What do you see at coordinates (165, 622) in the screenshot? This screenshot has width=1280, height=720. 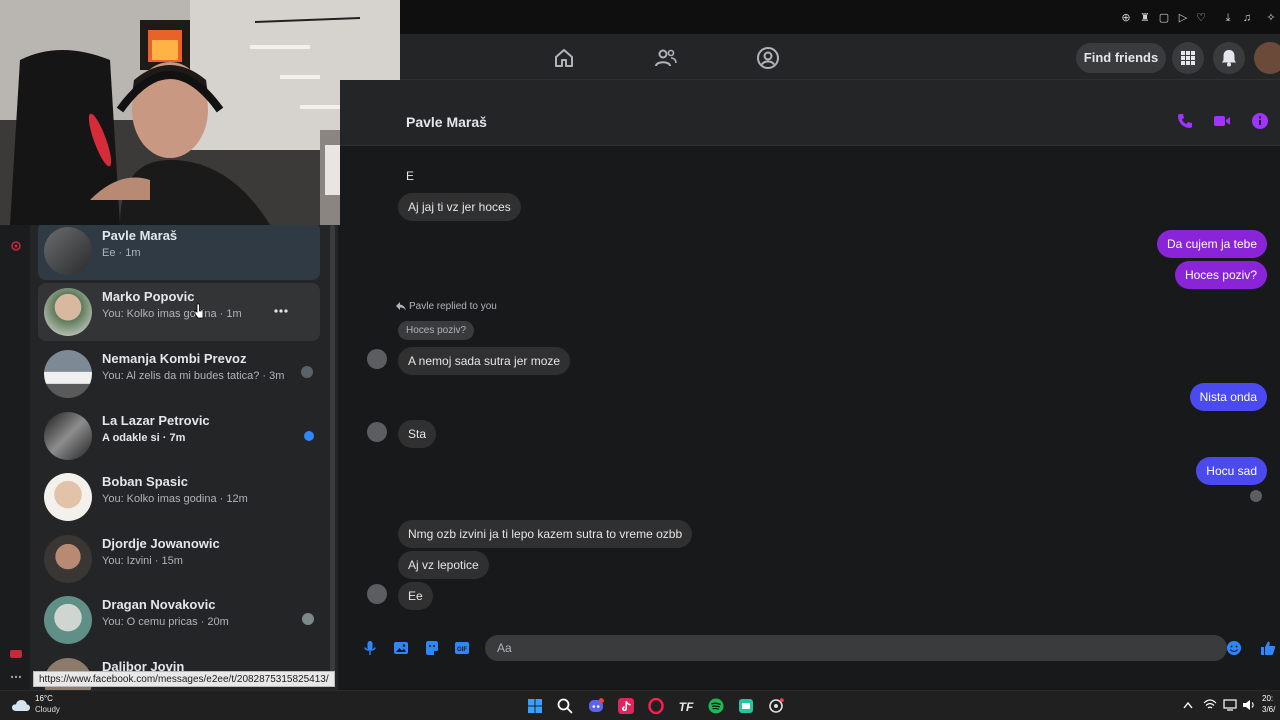 I see `chat-preview: You: O cemu pricas · 20m` at bounding box center [165, 622].